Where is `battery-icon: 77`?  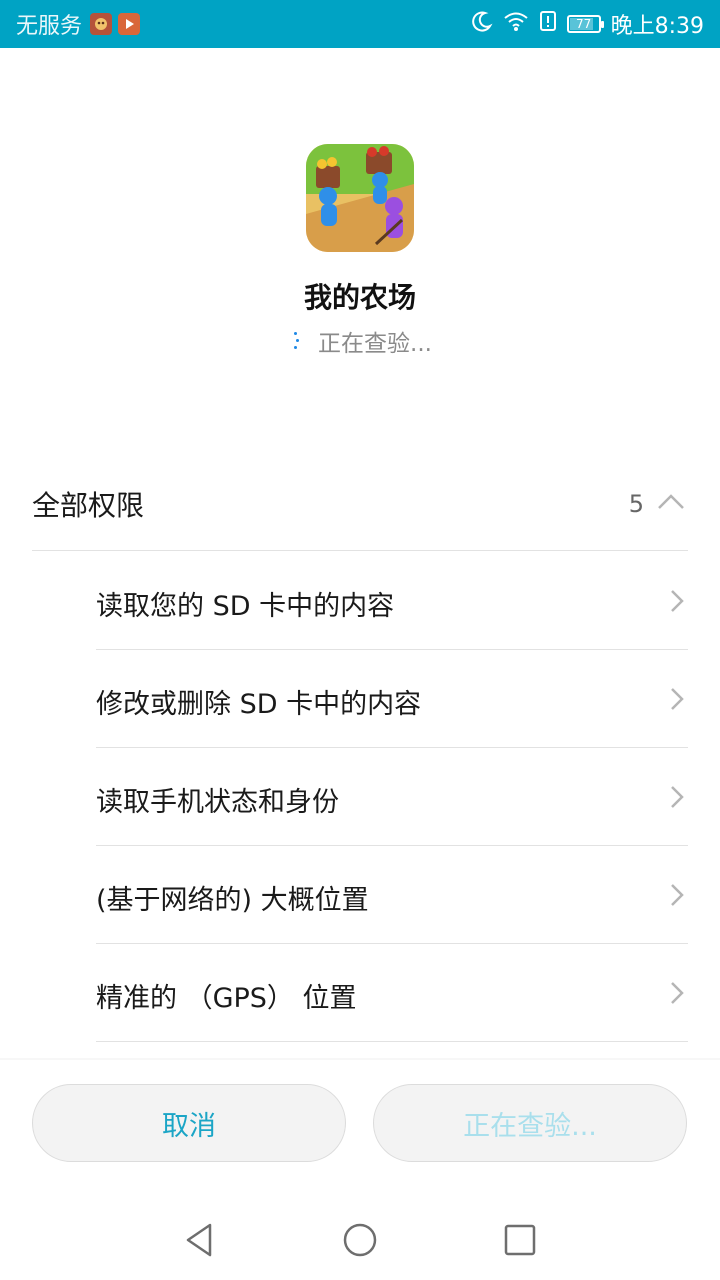
battery-icon: 77 is located at coordinates (585, 24).